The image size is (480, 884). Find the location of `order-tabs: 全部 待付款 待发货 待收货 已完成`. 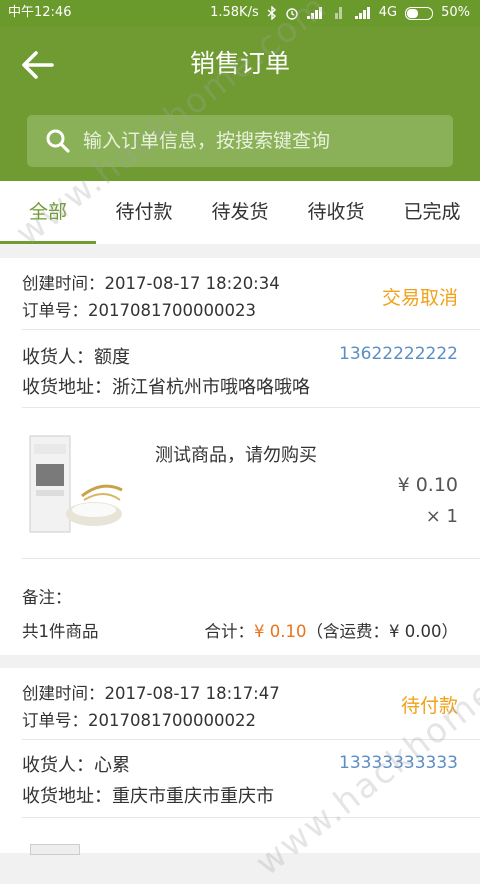

order-tabs: 全部 待付款 待发货 待收货 已完成 is located at coordinates (240, 212).